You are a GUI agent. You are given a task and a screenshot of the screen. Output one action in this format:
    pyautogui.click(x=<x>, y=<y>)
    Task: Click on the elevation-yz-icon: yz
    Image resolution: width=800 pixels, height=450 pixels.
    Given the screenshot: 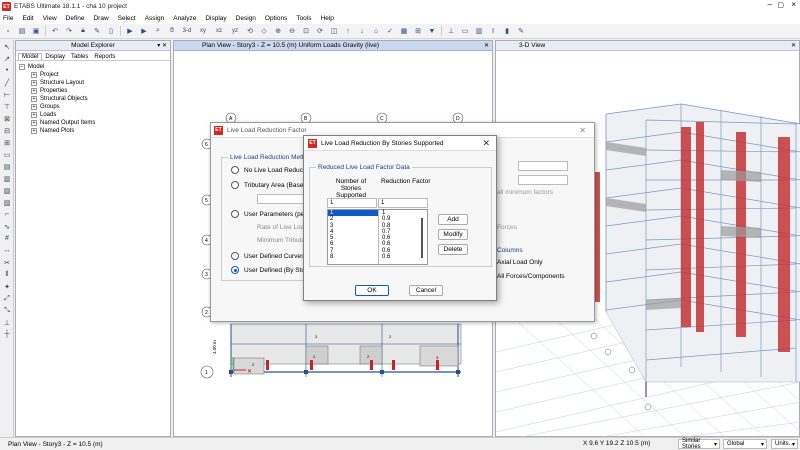 What is the action you would take?
    pyautogui.click(x=235, y=31)
    